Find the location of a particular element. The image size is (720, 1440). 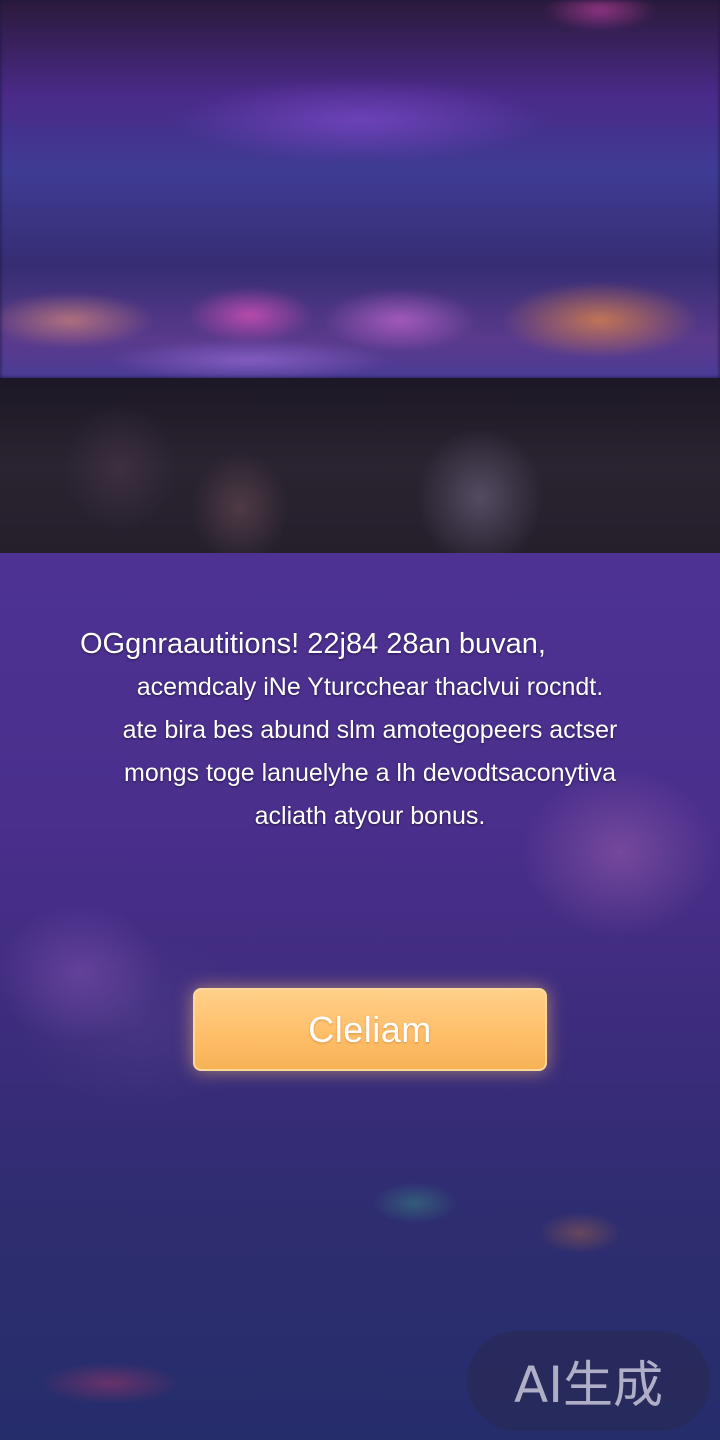

background-dark-band is located at coordinates (360, 465).